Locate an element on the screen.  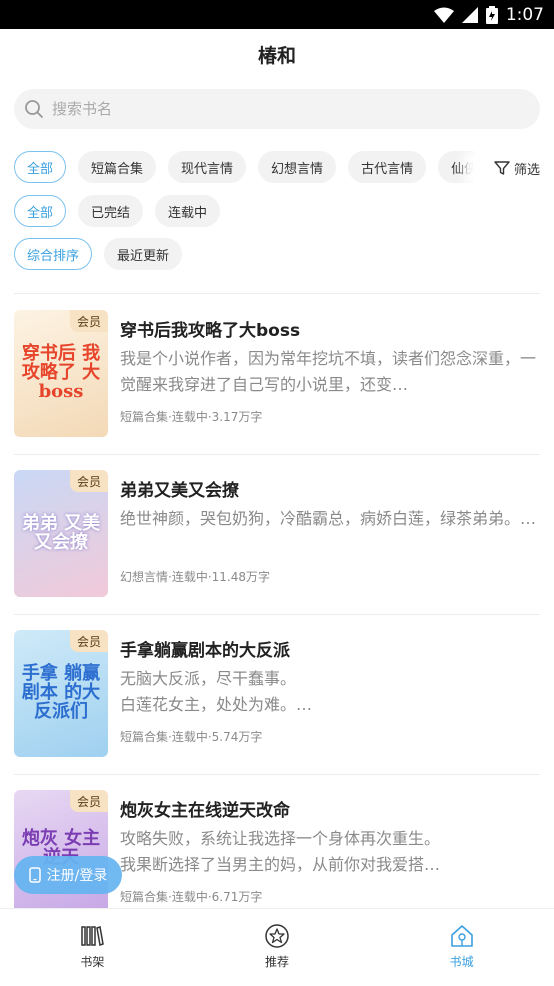
book-cover: 弟弟 又美 又会撩 会员 is located at coordinates (61, 533).